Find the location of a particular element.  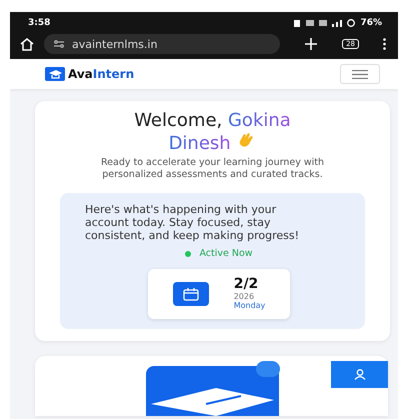

welcome-subtitle: Ready to accelerate your learning journey with personalized assessments and curated tracks. is located at coordinates (212, 169).